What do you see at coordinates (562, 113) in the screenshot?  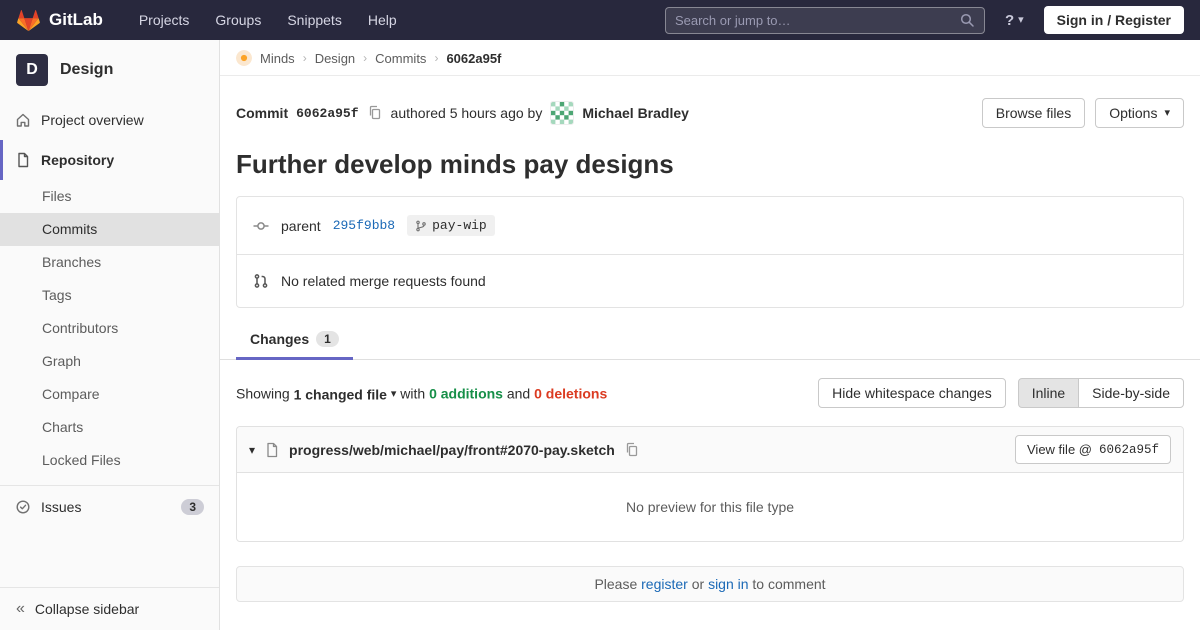 I see `author-avatar` at bounding box center [562, 113].